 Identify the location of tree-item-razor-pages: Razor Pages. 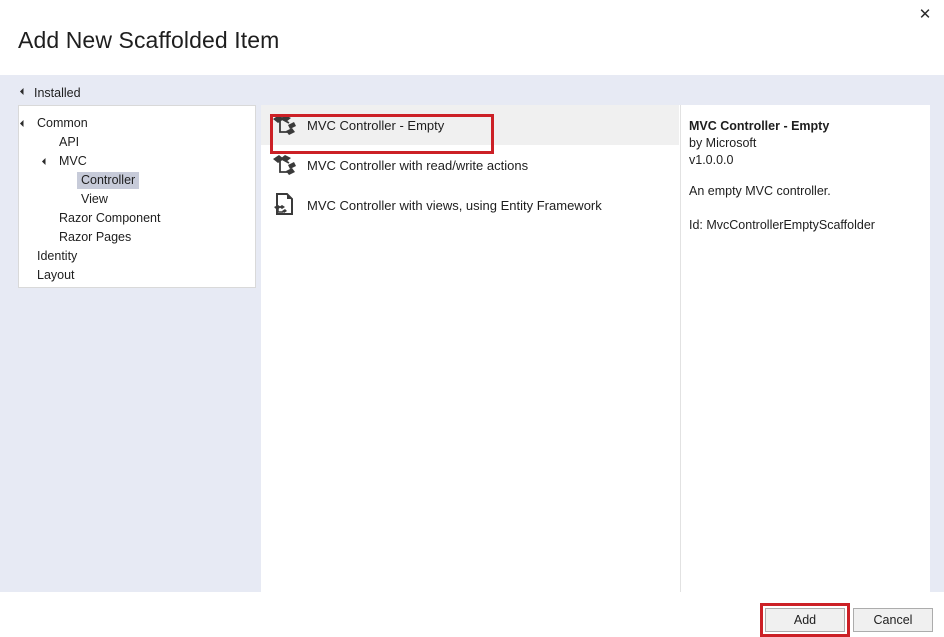
(137, 237).